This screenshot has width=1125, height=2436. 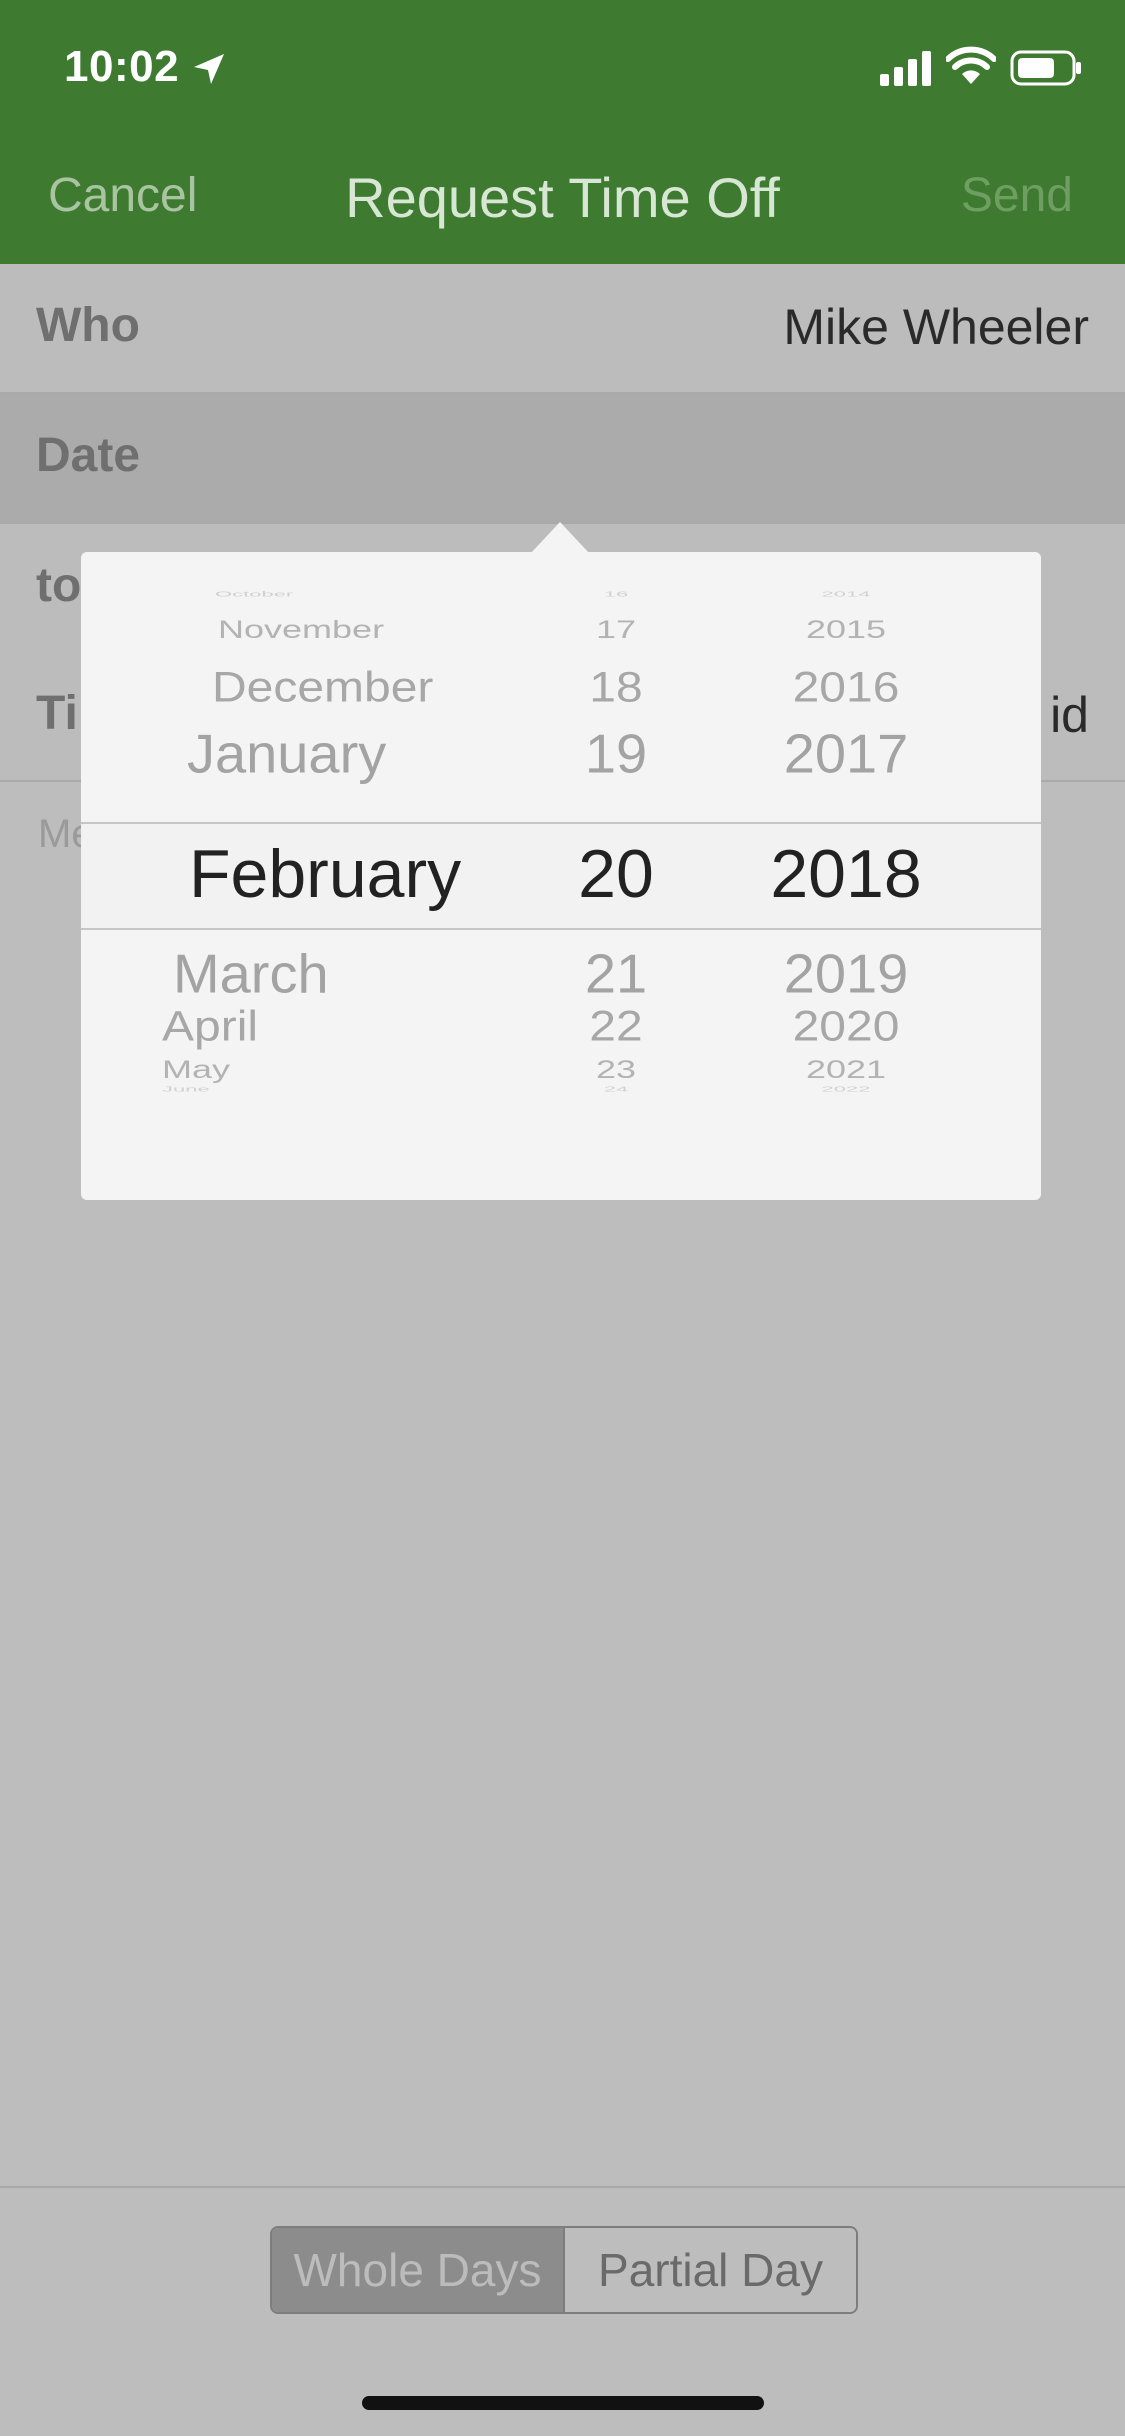 I want to click on day-option: 16, so click(x=616, y=594).